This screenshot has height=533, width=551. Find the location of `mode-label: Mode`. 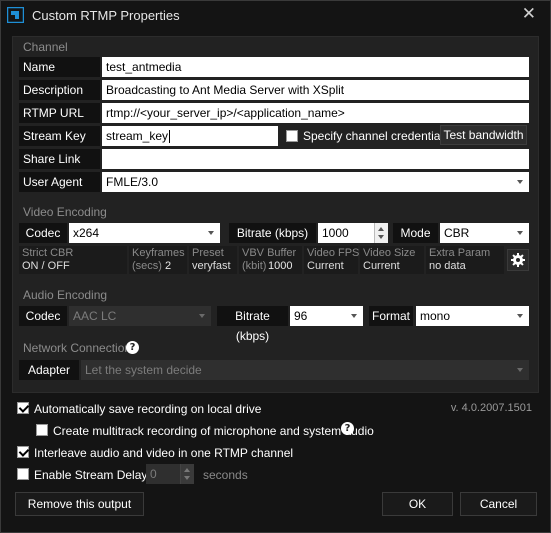

mode-label: Mode is located at coordinates (415, 233).